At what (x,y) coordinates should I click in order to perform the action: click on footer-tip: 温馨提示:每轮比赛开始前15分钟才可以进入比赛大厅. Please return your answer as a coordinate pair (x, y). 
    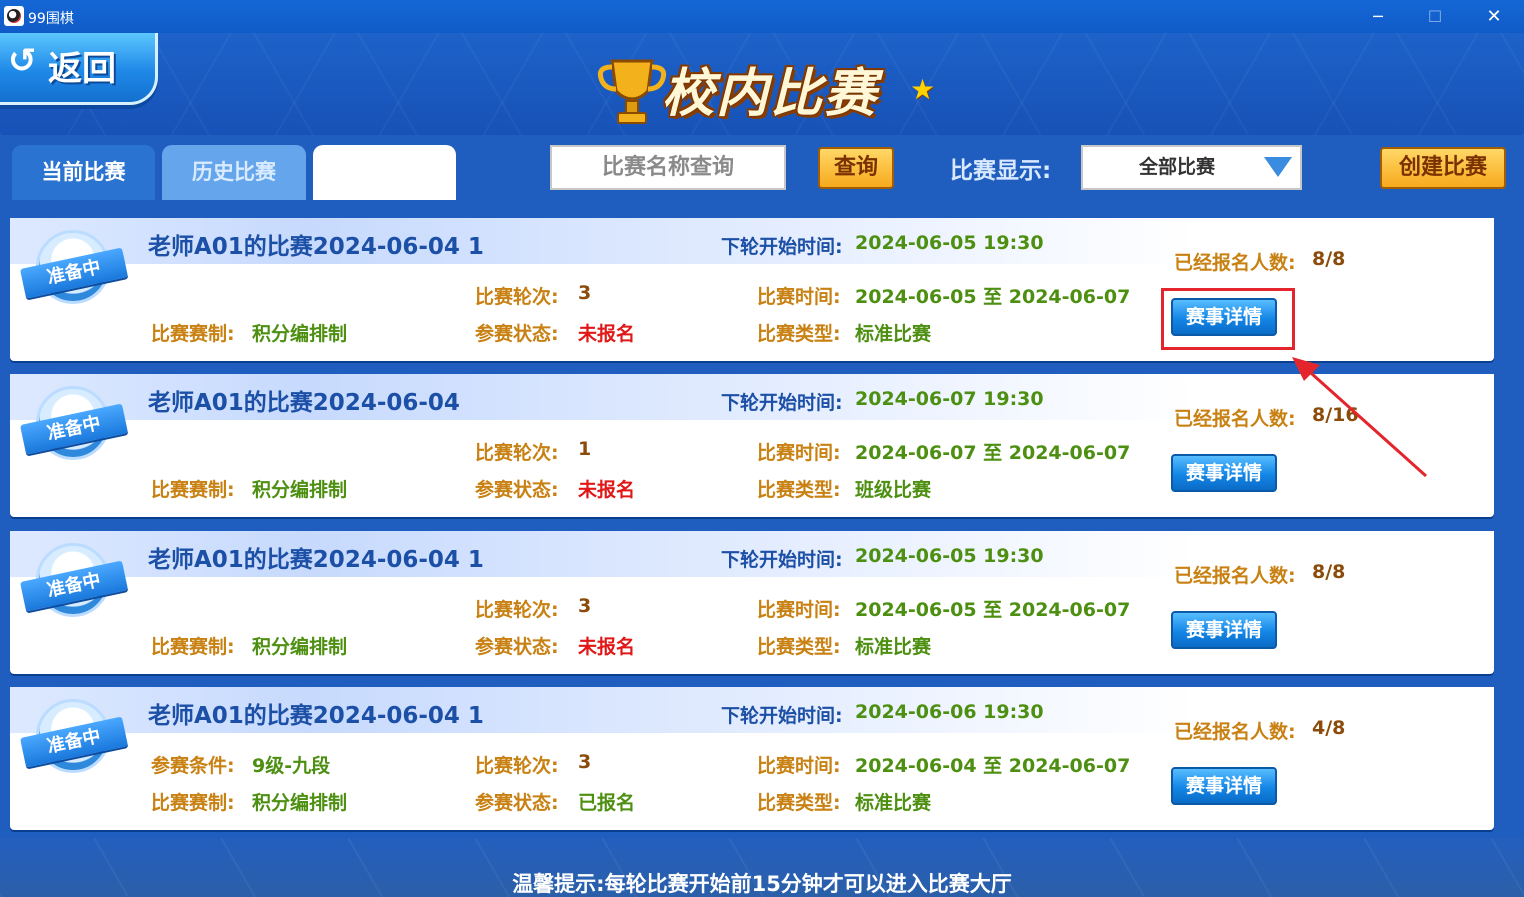
    Looking at the image, I should click on (762, 884).